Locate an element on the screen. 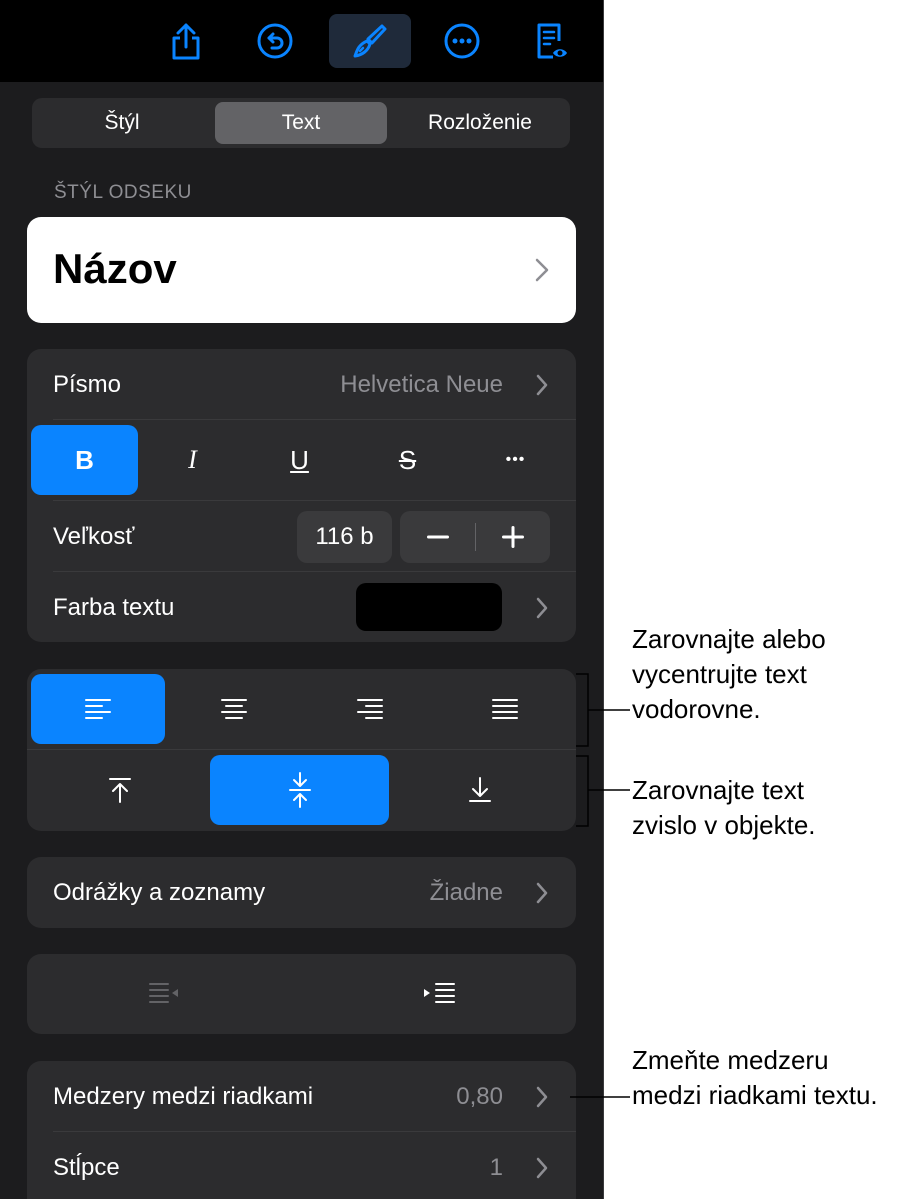  align-top-button is located at coordinates (120, 790).